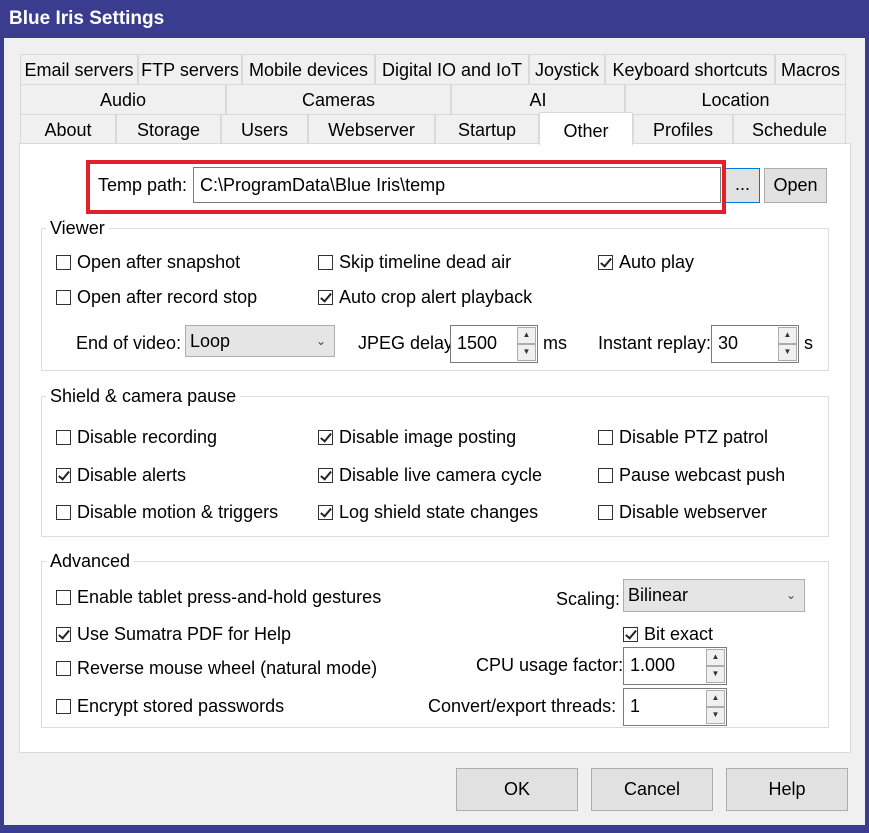 The image size is (869, 833). Describe the element at coordinates (605, 512) in the screenshot. I see `disable-webserver-box` at that location.